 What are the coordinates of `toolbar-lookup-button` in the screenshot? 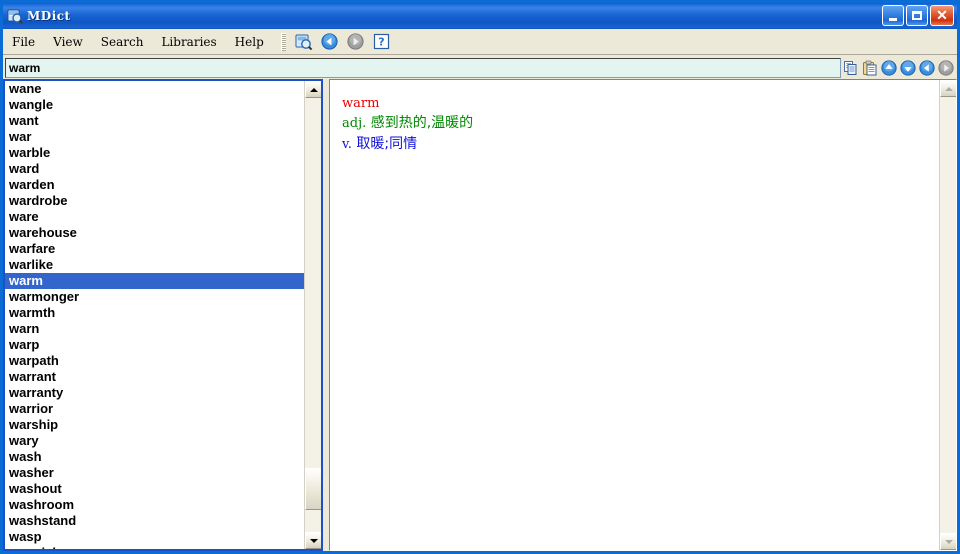 It's located at (304, 42).